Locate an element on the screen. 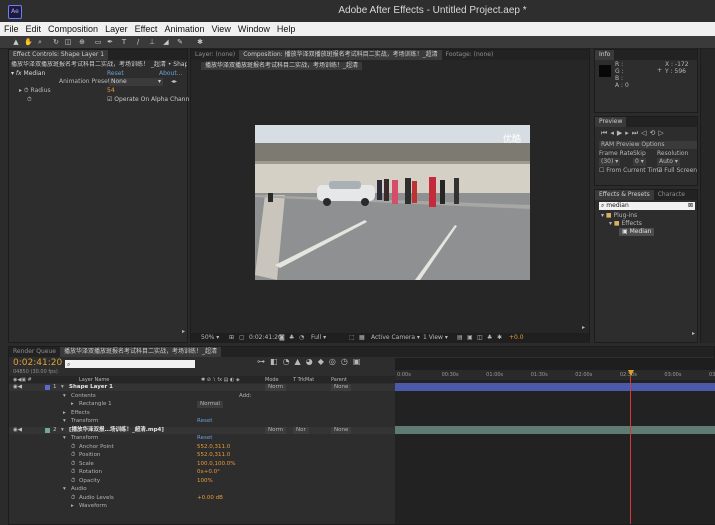  rotate-tool-icon: ↻ is located at coordinates (56, 42).